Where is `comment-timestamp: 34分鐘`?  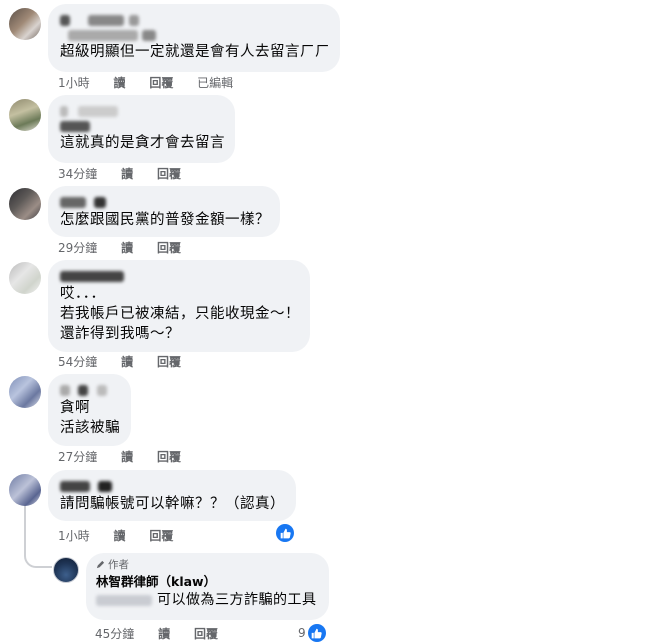 comment-timestamp: 34分鐘 is located at coordinates (77, 174).